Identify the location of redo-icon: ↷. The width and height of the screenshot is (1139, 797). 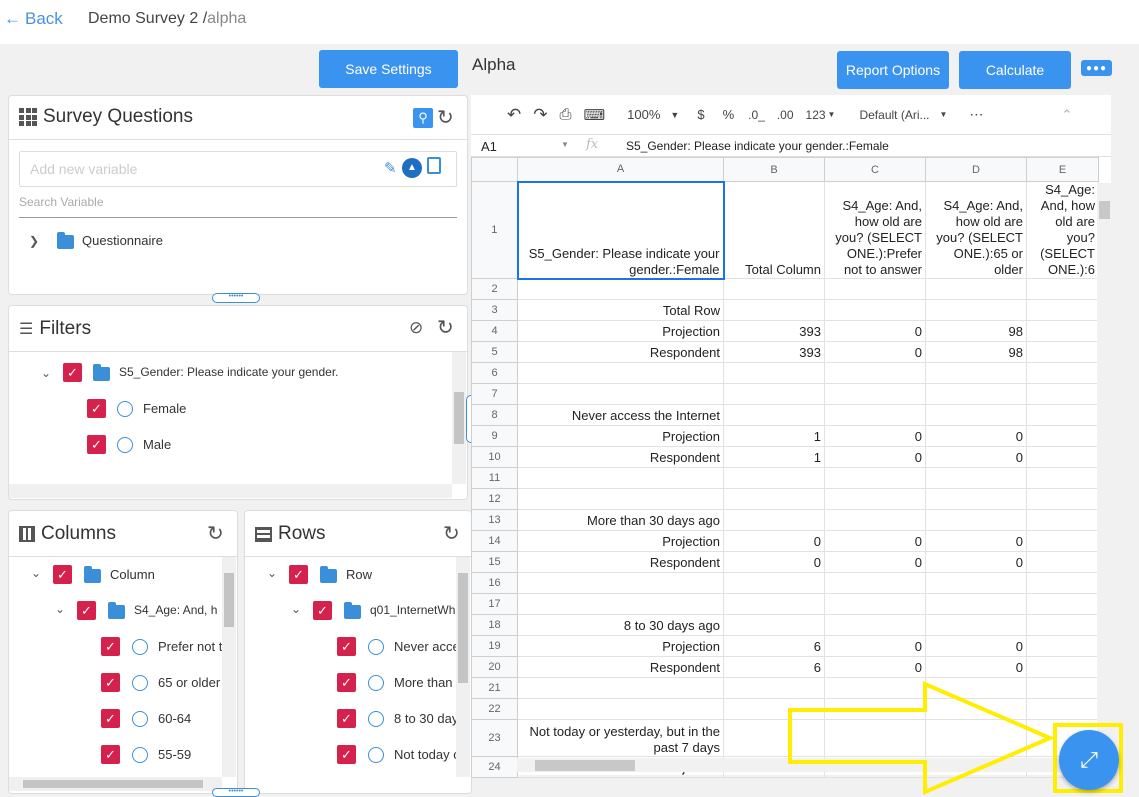
(540, 115).